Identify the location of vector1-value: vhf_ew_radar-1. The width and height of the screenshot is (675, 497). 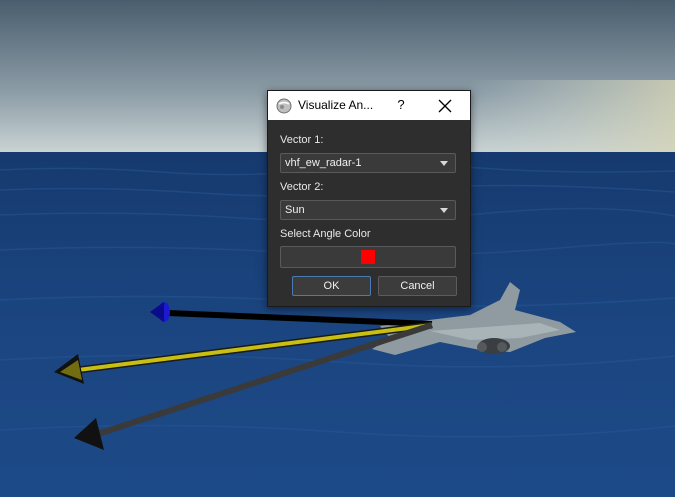
(323, 163).